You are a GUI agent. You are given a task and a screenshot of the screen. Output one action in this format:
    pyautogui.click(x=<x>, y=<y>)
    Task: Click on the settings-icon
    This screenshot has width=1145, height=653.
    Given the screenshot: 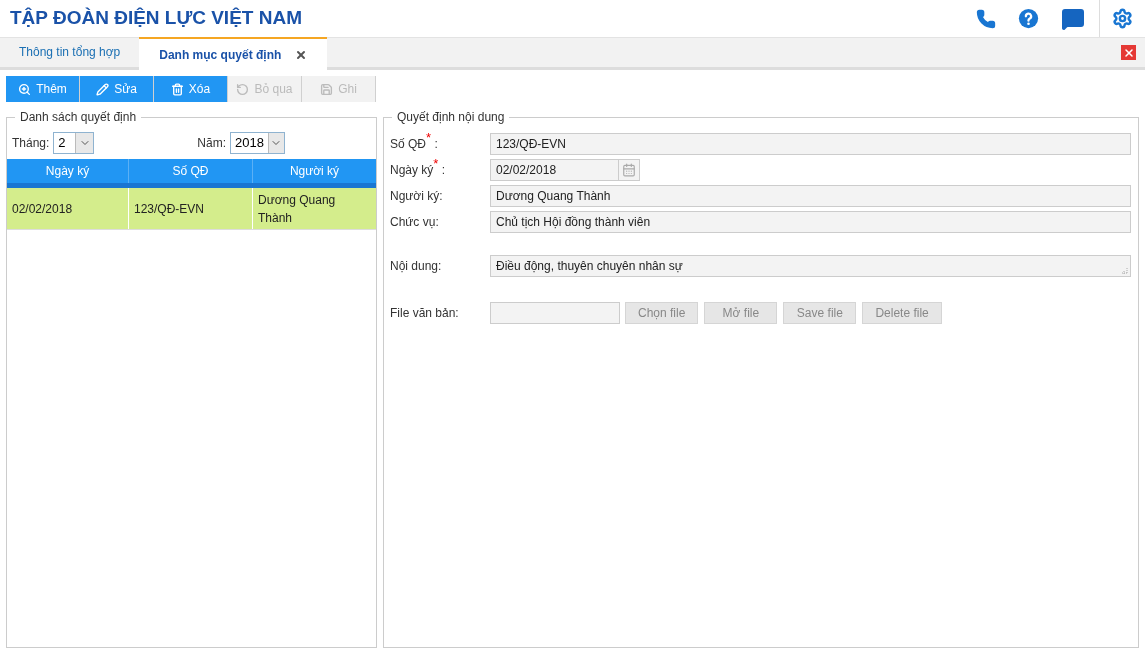 What is the action you would take?
    pyautogui.click(x=1122, y=18)
    